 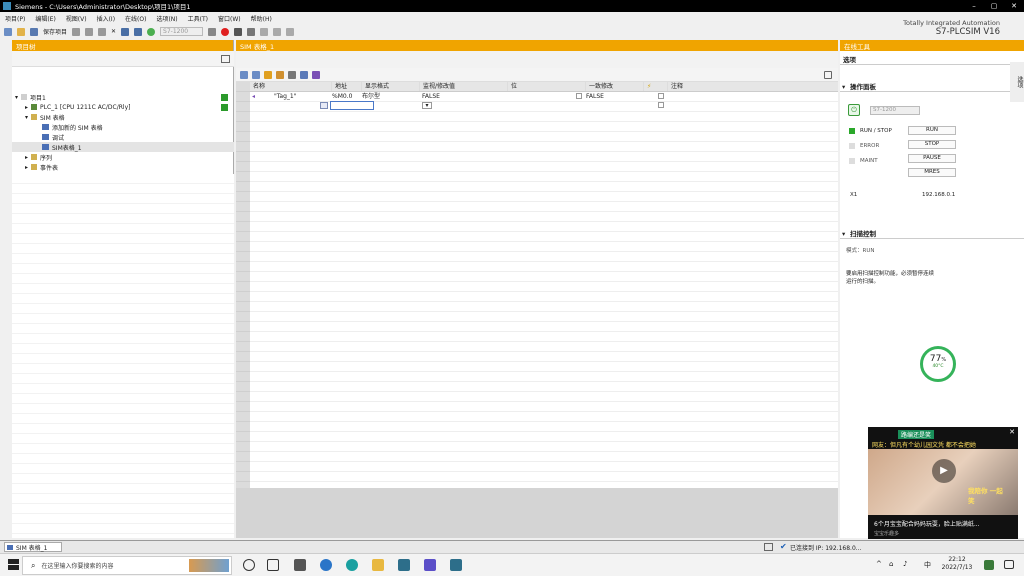 I want to click on cell-consistent: FALSE, so click(x=595, y=96).